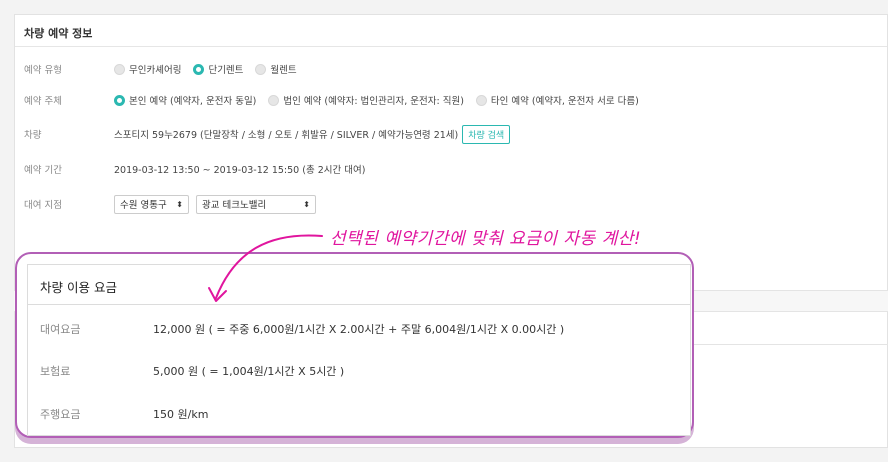 The height and width of the screenshot is (462, 888). I want to click on branch-select: 광교 테크노밸리 ⬍, so click(256, 204).